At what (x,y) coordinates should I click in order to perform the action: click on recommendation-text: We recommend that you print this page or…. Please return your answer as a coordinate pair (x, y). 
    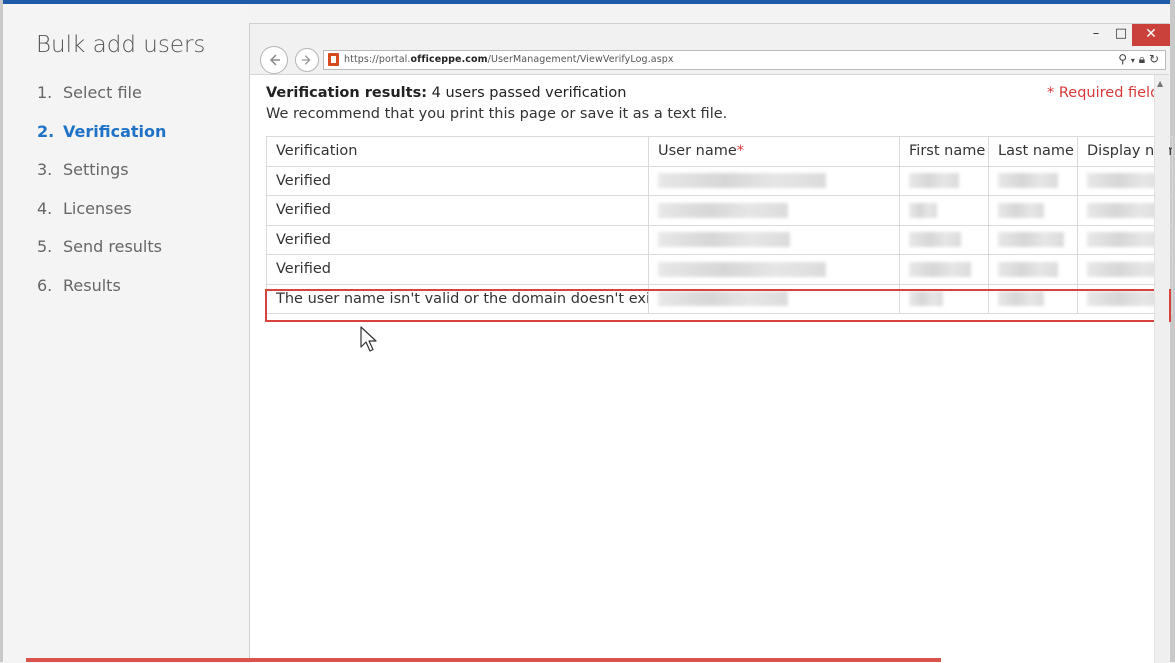
    Looking at the image, I should click on (497, 114).